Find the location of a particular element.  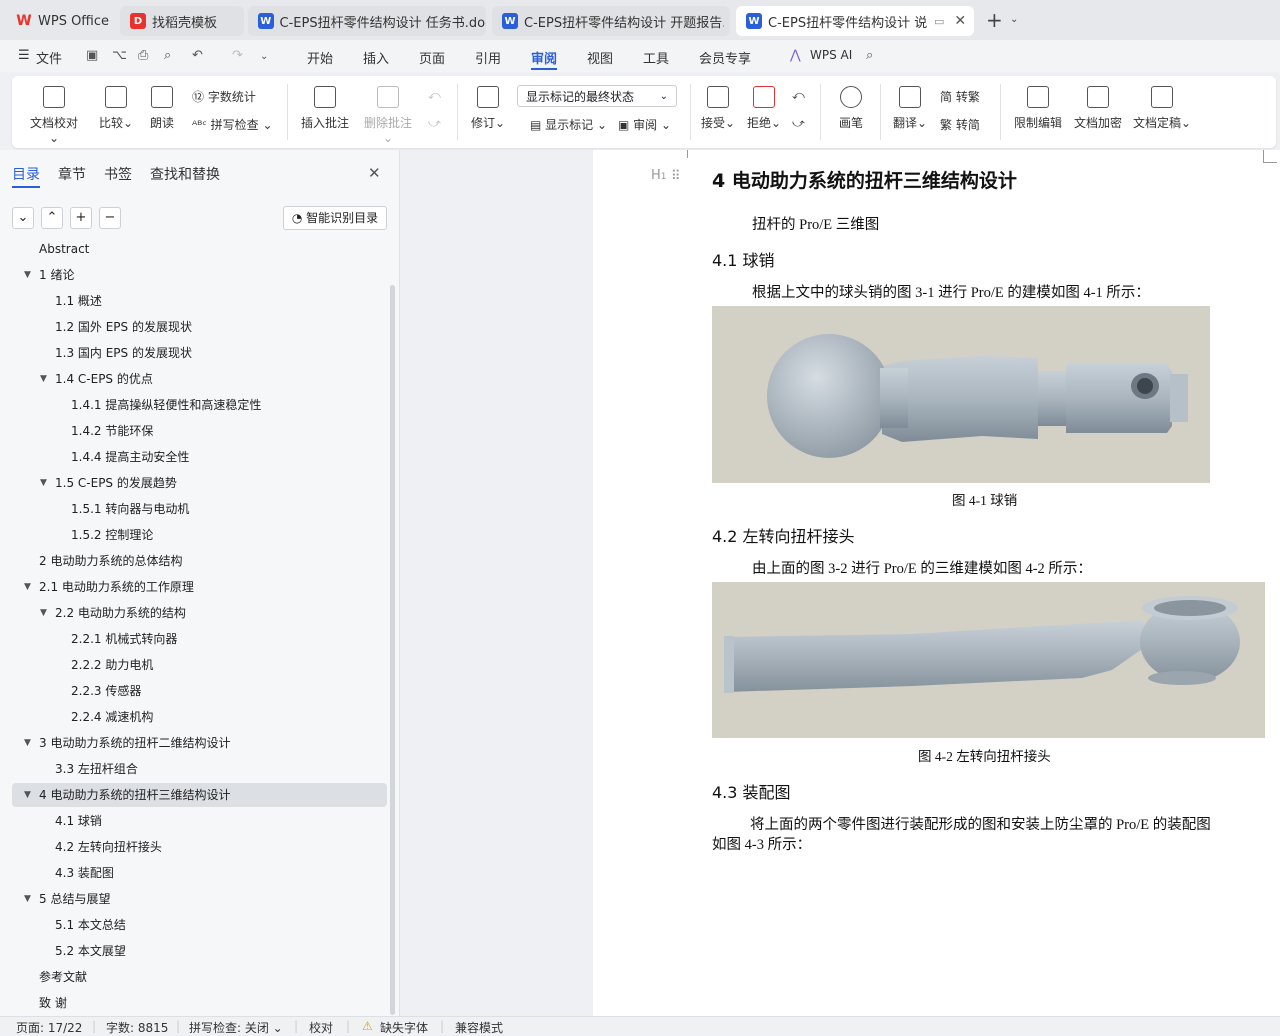

insert-comment-button: 插入批注 is located at coordinates (325, 108).